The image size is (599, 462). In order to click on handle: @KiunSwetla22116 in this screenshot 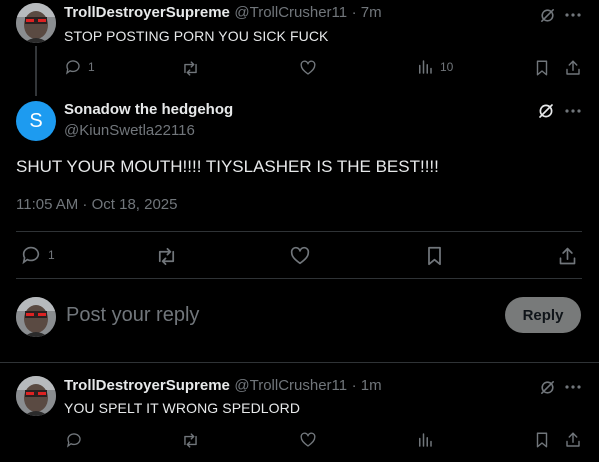, I will do `click(129, 130)`.